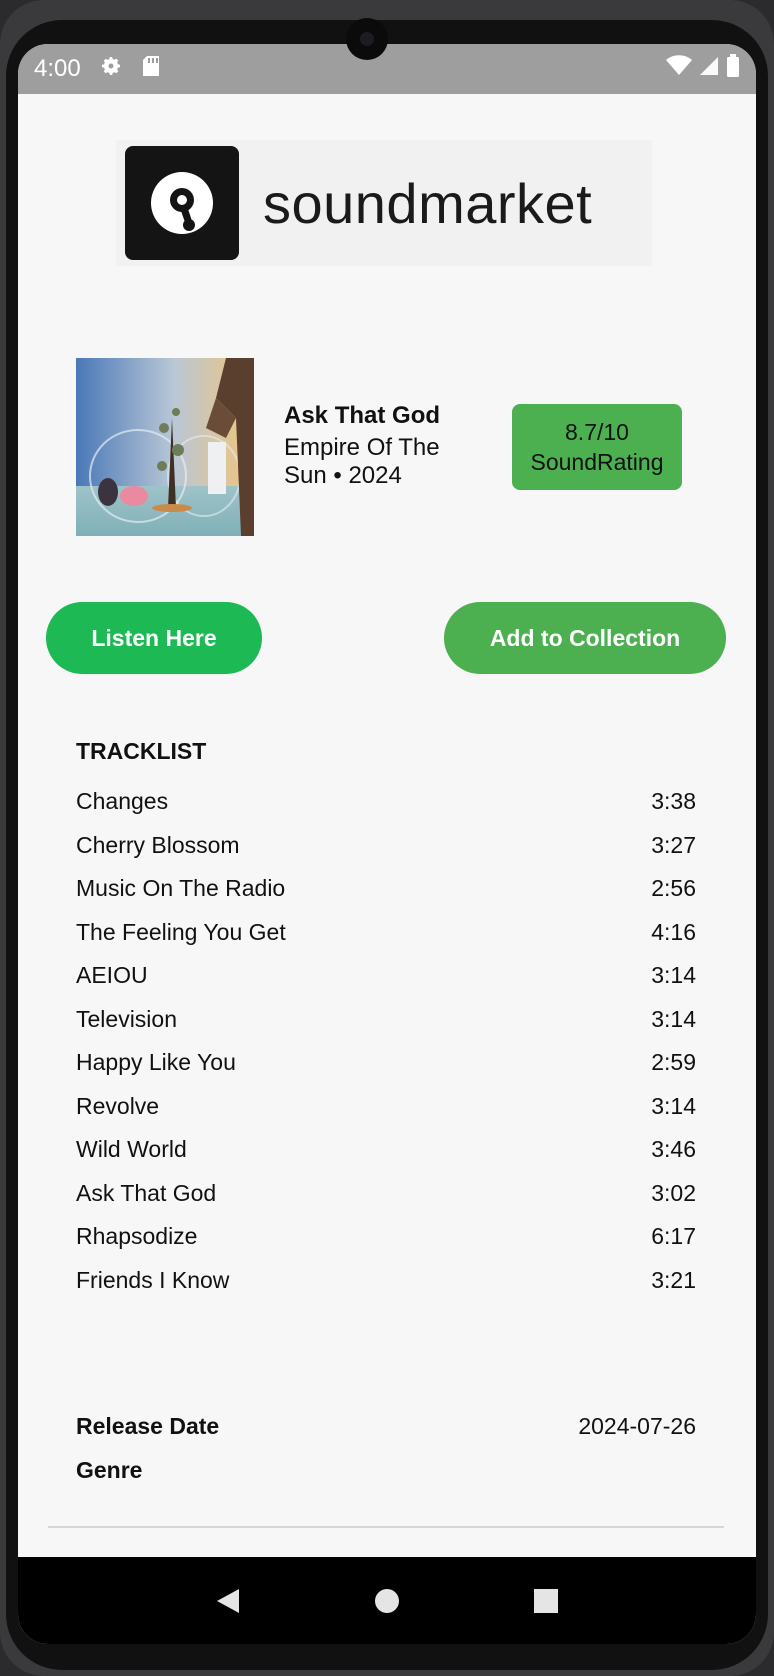 This screenshot has height=1676, width=774. What do you see at coordinates (131, 1149) in the screenshot?
I see `track-title: Wild World` at bounding box center [131, 1149].